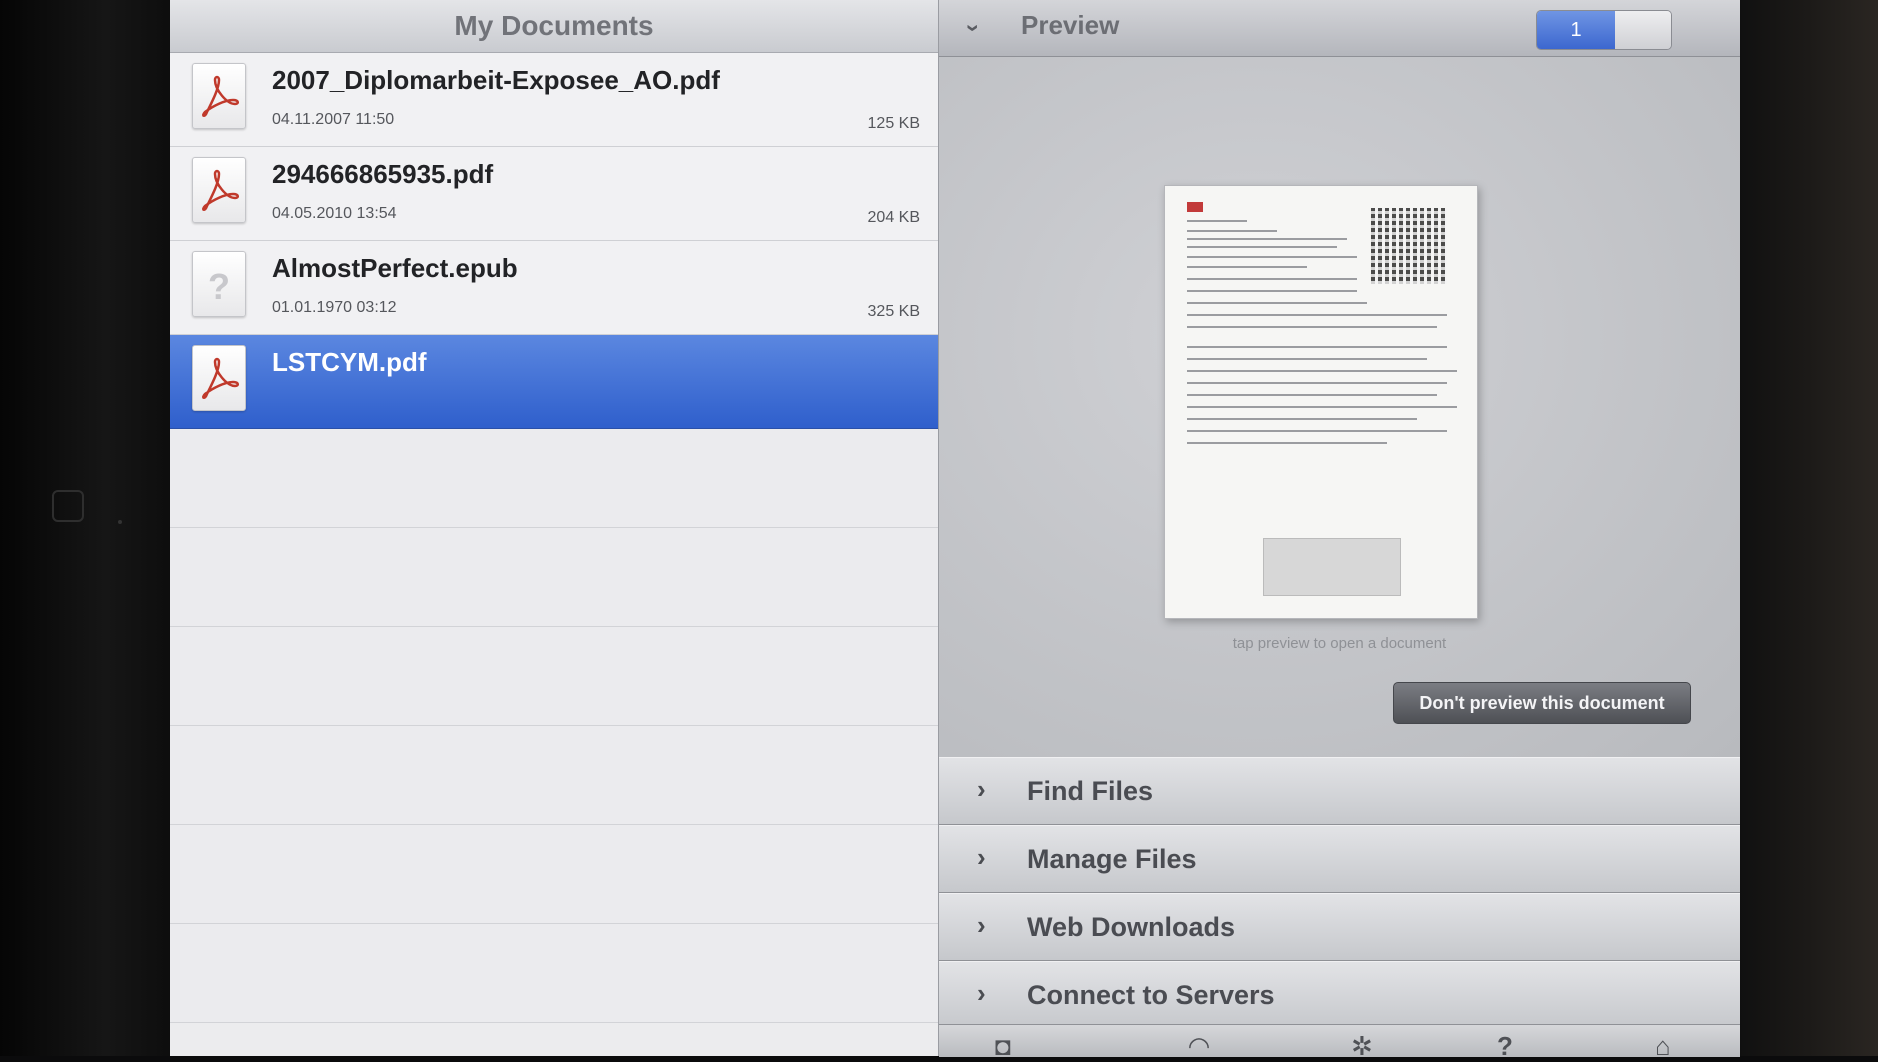  I want to click on page-segment-empty, so click(1643, 30).